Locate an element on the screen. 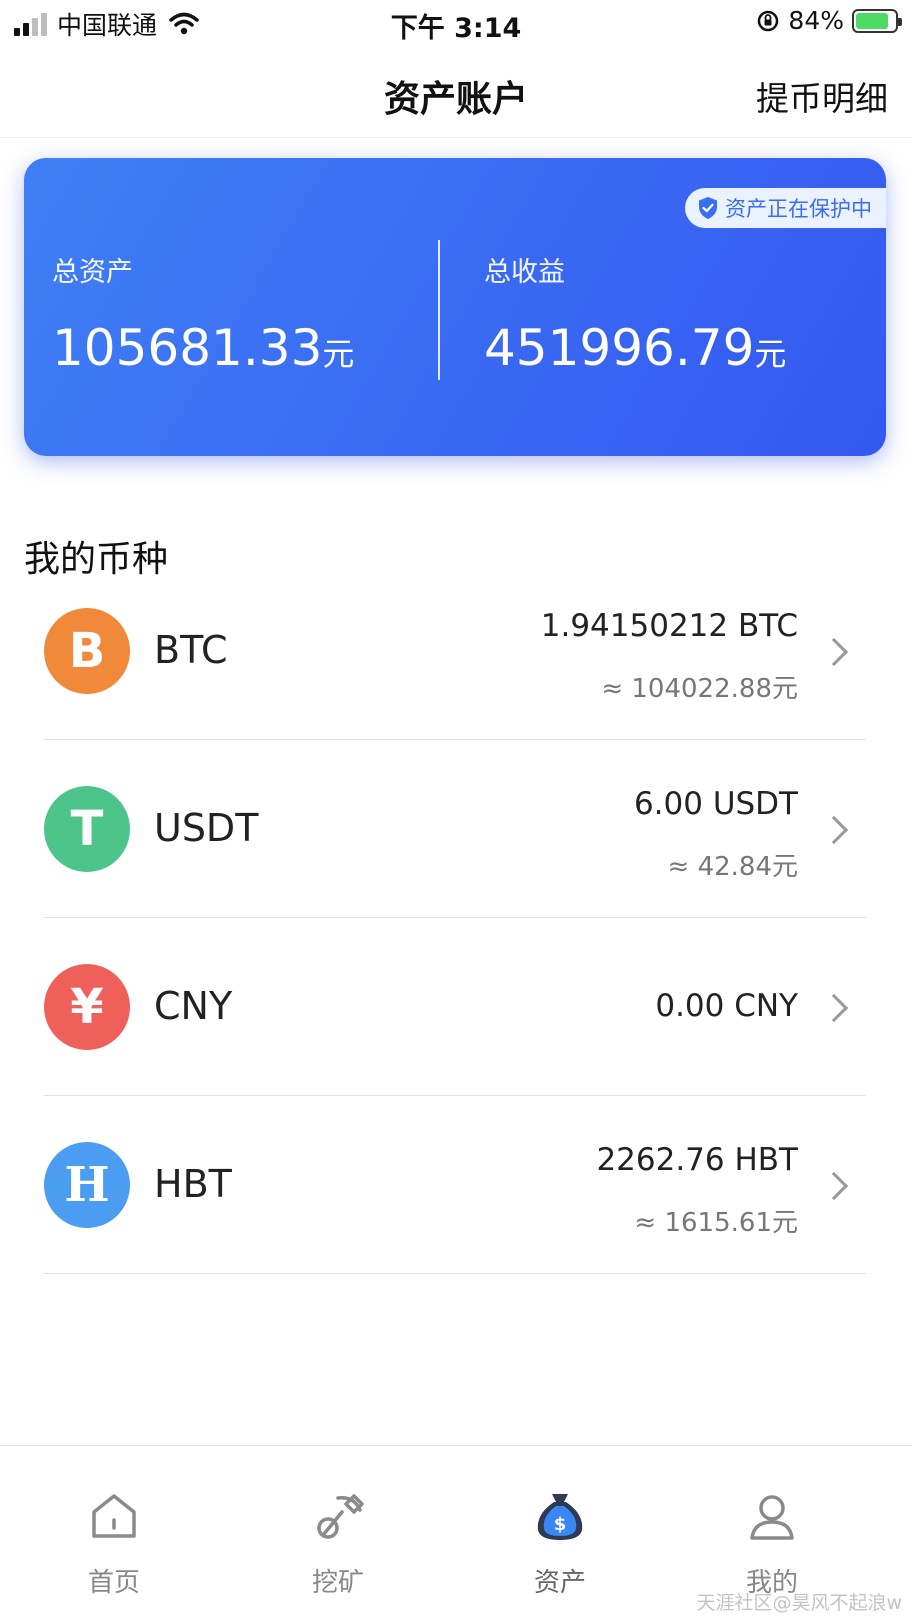  watermark: 天涯社区@昊风不起浪w is located at coordinates (799, 1603).